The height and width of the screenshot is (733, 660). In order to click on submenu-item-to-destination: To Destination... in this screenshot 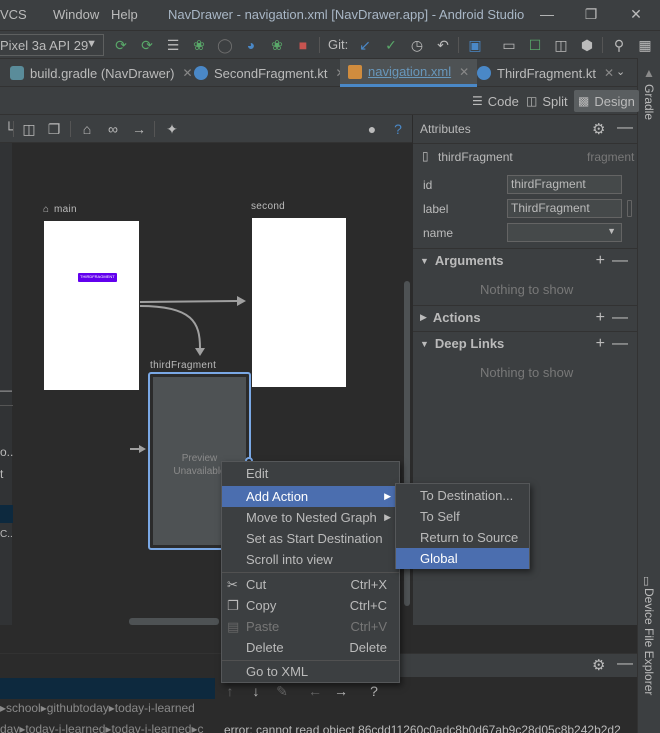, I will do `click(462, 495)`.